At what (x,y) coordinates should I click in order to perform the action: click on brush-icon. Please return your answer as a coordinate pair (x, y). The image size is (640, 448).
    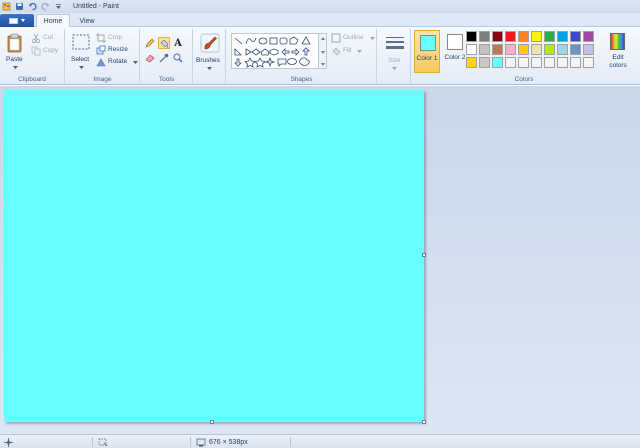
    Looking at the image, I should click on (210, 43).